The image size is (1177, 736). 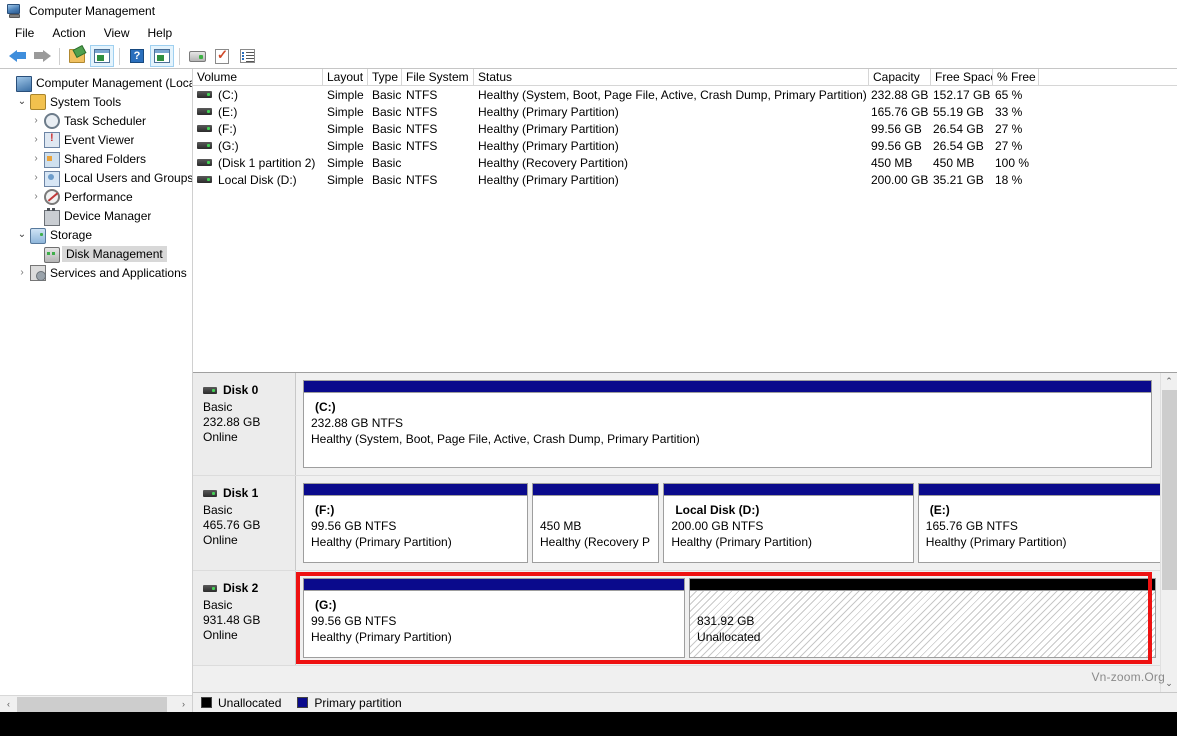 What do you see at coordinates (102, 56) in the screenshot?
I see `show-console-tree-button` at bounding box center [102, 56].